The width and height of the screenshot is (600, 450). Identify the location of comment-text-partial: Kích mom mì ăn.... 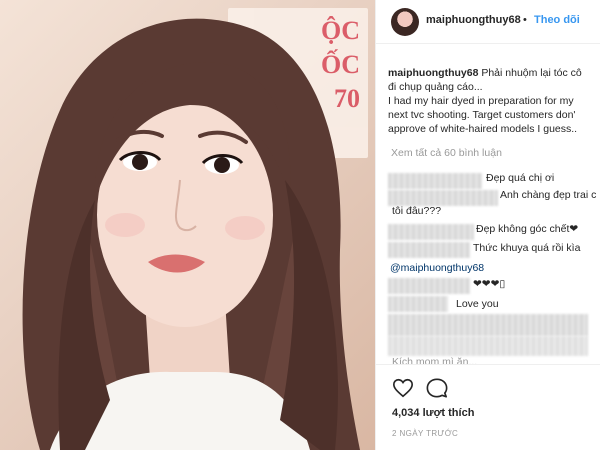
(435, 360).